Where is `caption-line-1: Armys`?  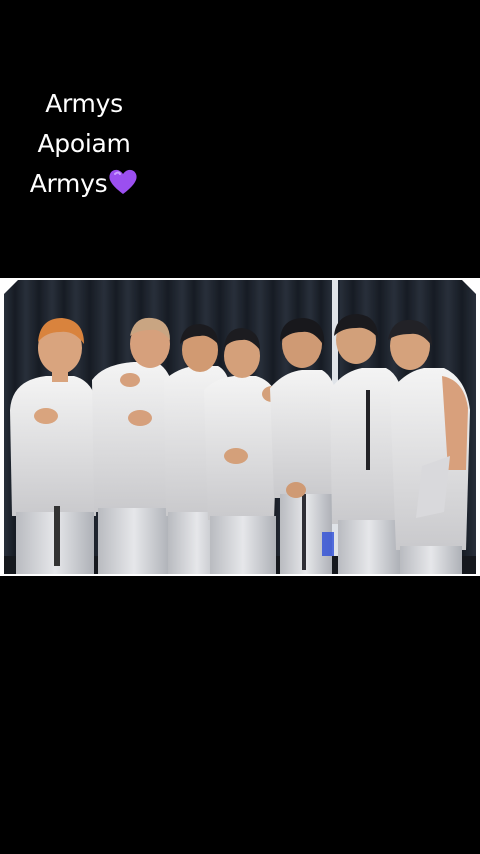
caption-line-1: Armys is located at coordinates (84, 103).